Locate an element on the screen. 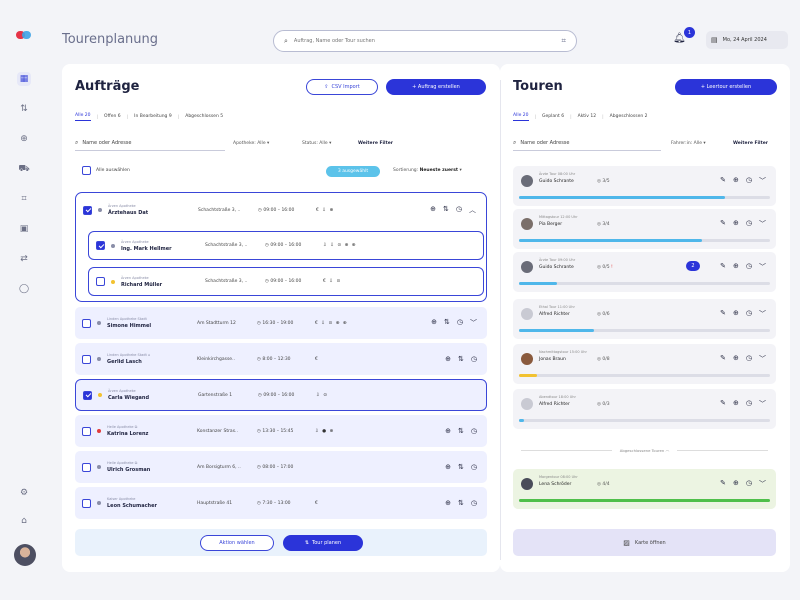 This screenshot has width=800, height=600. scan-icon: ⌗ is located at coordinates (24, 199).